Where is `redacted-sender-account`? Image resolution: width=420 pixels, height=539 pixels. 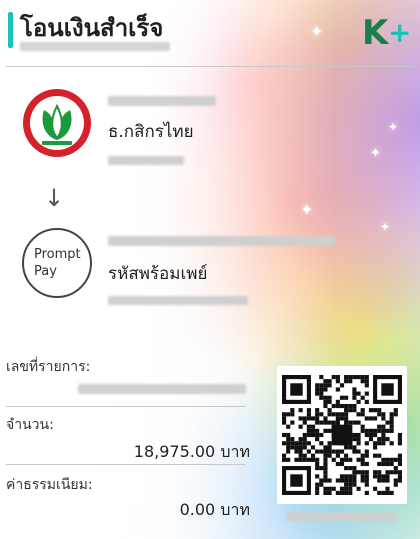 redacted-sender-account is located at coordinates (146, 160).